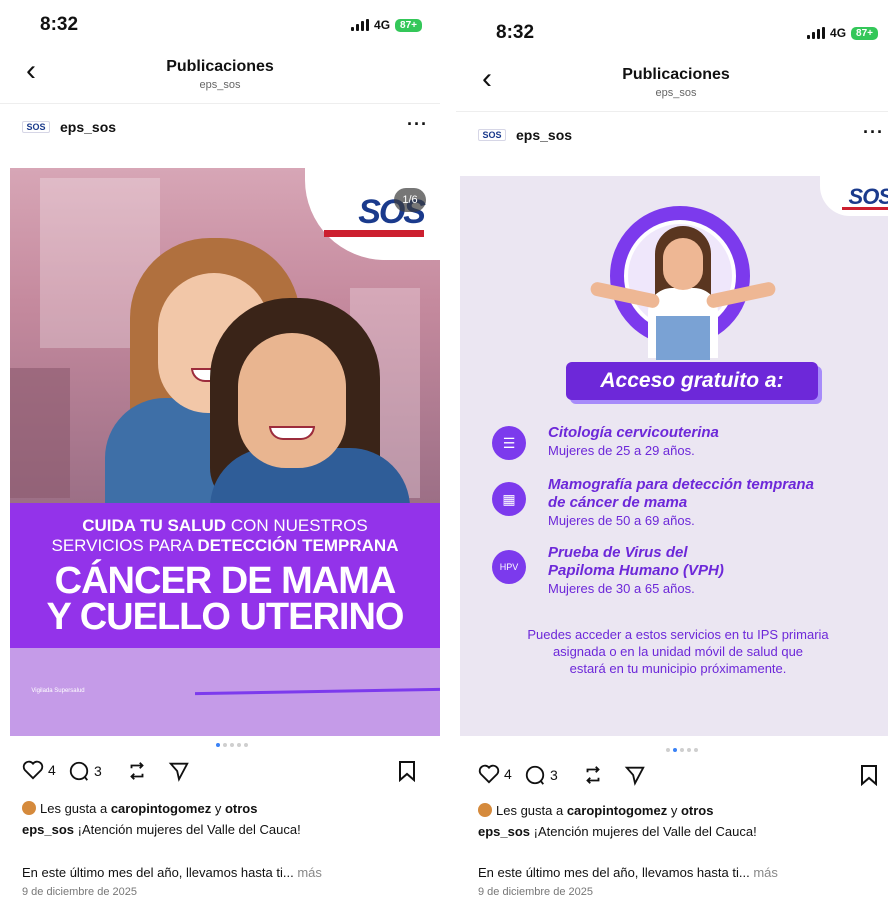 The height and width of the screenshot is (907, 888). Describe the element at coordinates (225, 617) in the screenshot. I see `headline-big2: Y CUELLO UTERINO` at that location.